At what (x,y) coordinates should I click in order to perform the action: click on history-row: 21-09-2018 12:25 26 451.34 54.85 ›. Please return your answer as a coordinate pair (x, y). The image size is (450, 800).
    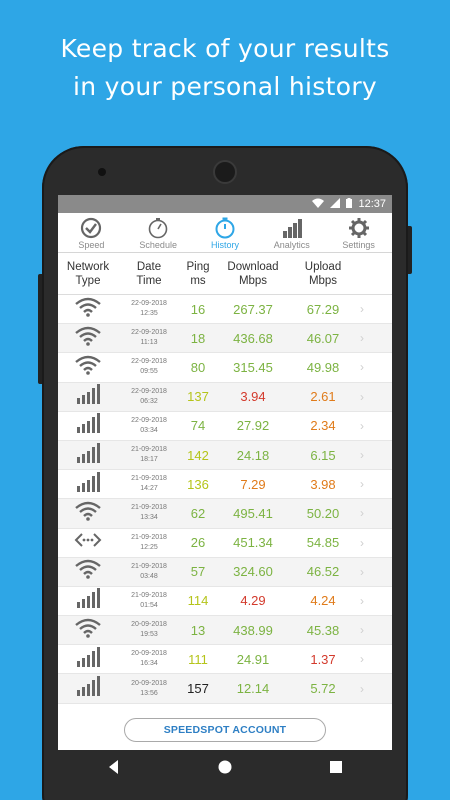
    Looking at the image, I should click on (225, 543).